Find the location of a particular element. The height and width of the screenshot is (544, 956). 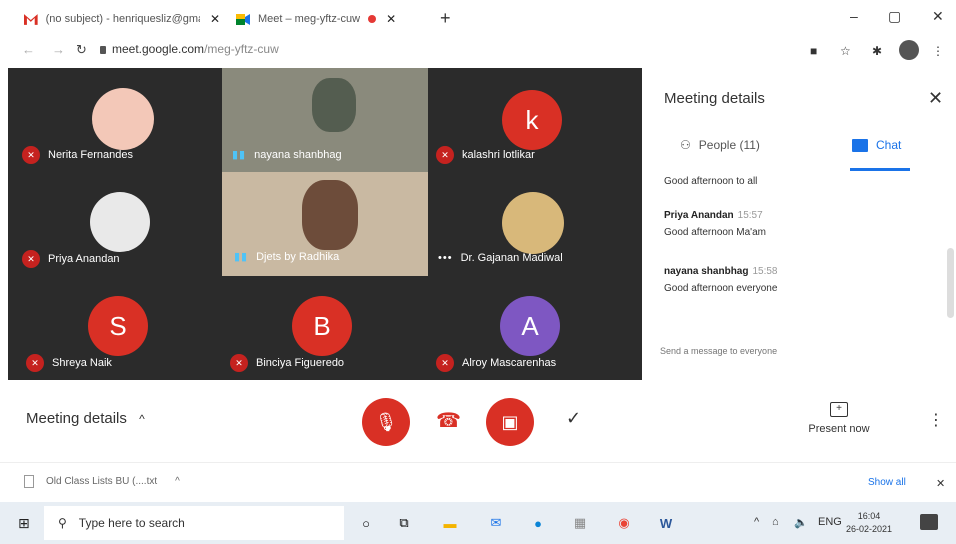

recording-indicator-icon is located at coordinates (372, 19).